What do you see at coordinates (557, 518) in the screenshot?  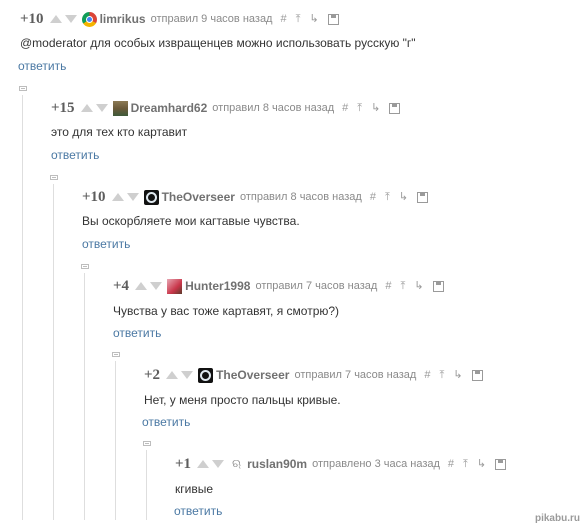 I see `site-watermark: pikabu.ru` at bounding box center [557, 518].